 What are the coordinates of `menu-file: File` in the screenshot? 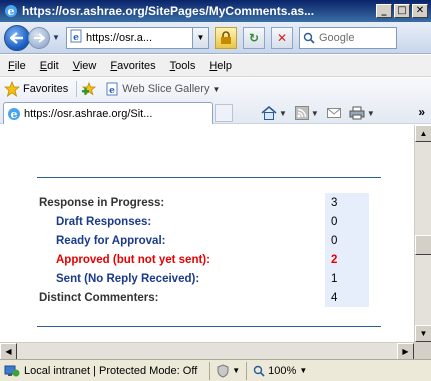 It's located at (17, 66).